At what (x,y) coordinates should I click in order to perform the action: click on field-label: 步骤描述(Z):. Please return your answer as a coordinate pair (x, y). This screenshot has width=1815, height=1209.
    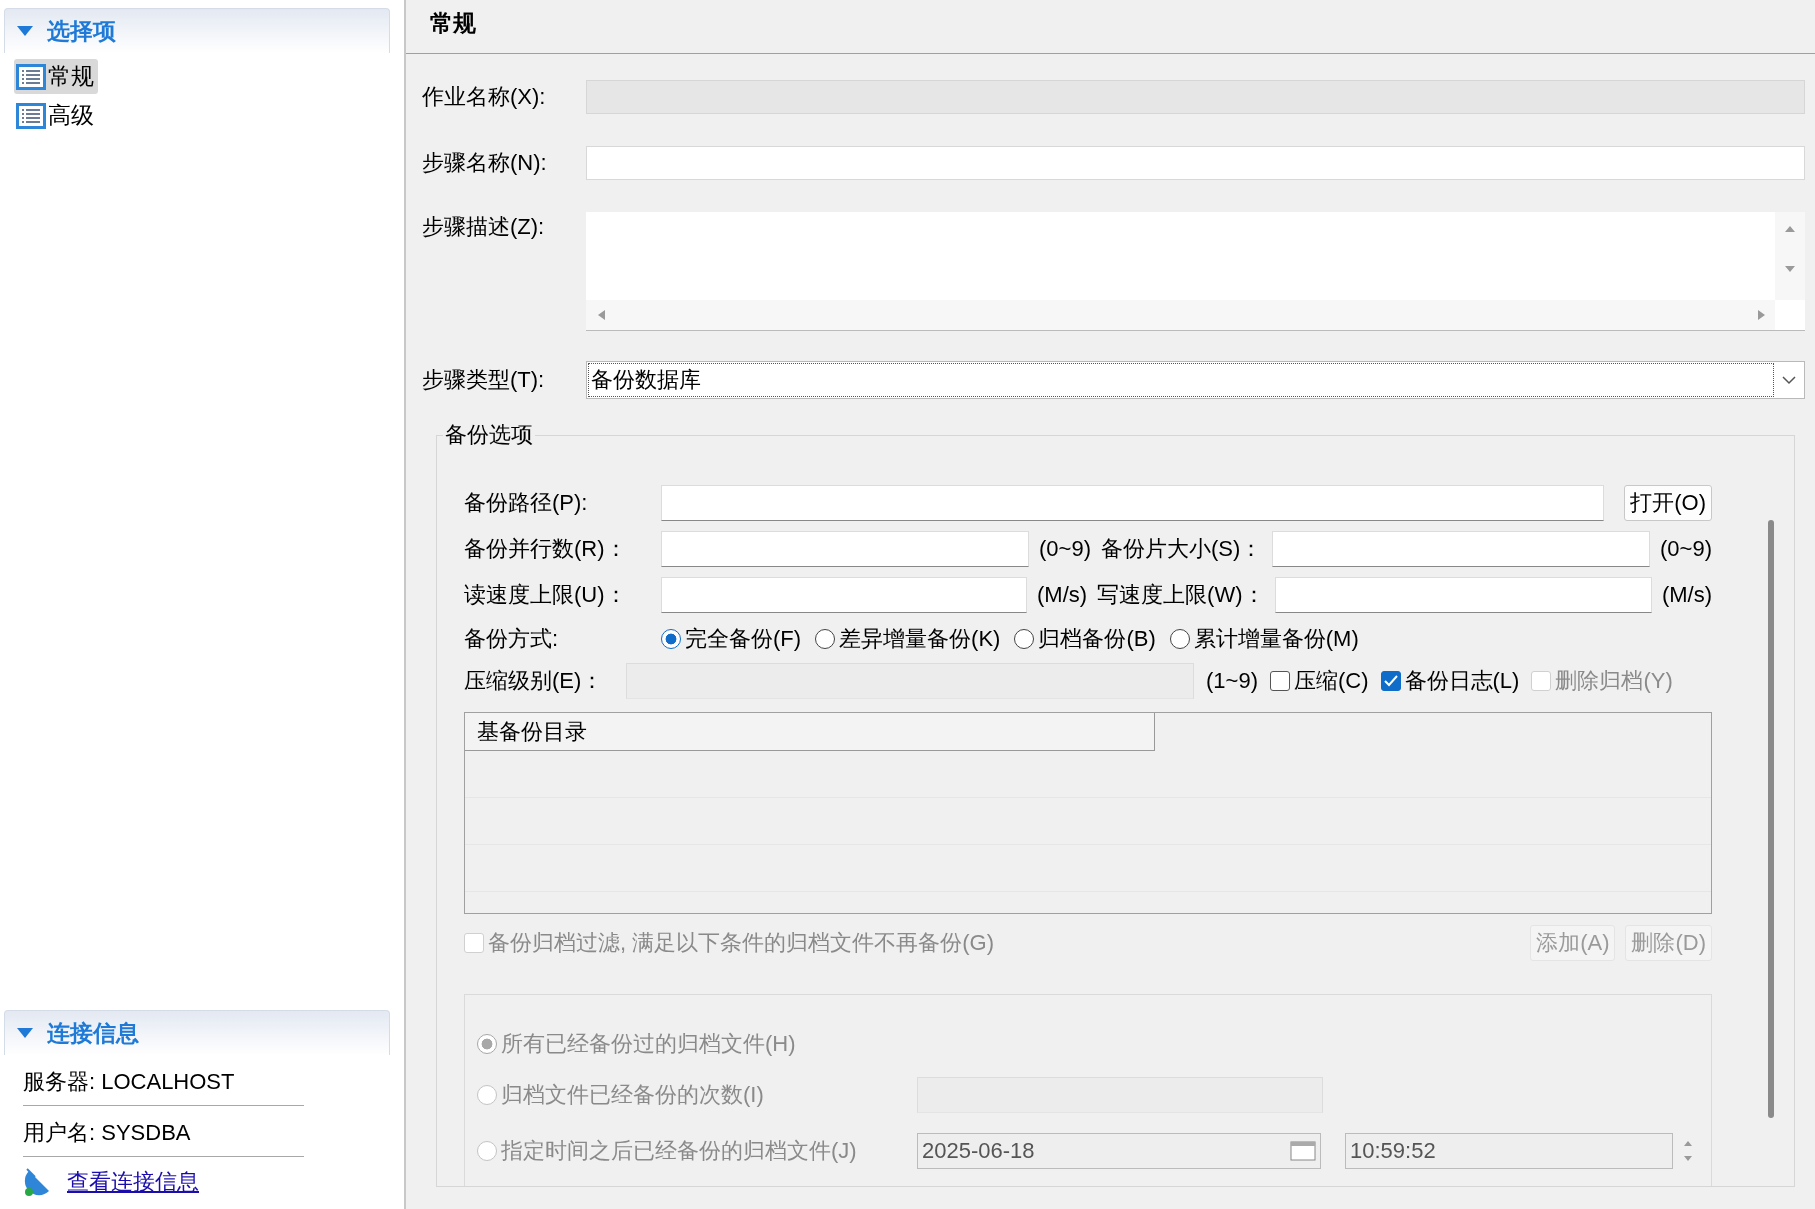
    Looking at the image, I should click on (484, 227).